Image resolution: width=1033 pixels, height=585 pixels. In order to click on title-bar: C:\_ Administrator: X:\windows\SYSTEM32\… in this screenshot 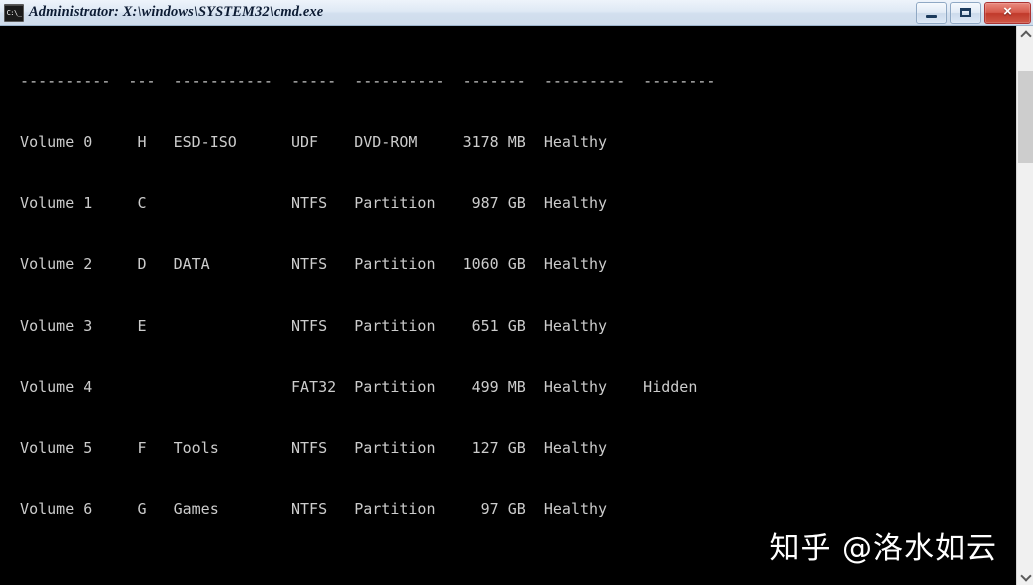, I will do `click(516, 13)`.